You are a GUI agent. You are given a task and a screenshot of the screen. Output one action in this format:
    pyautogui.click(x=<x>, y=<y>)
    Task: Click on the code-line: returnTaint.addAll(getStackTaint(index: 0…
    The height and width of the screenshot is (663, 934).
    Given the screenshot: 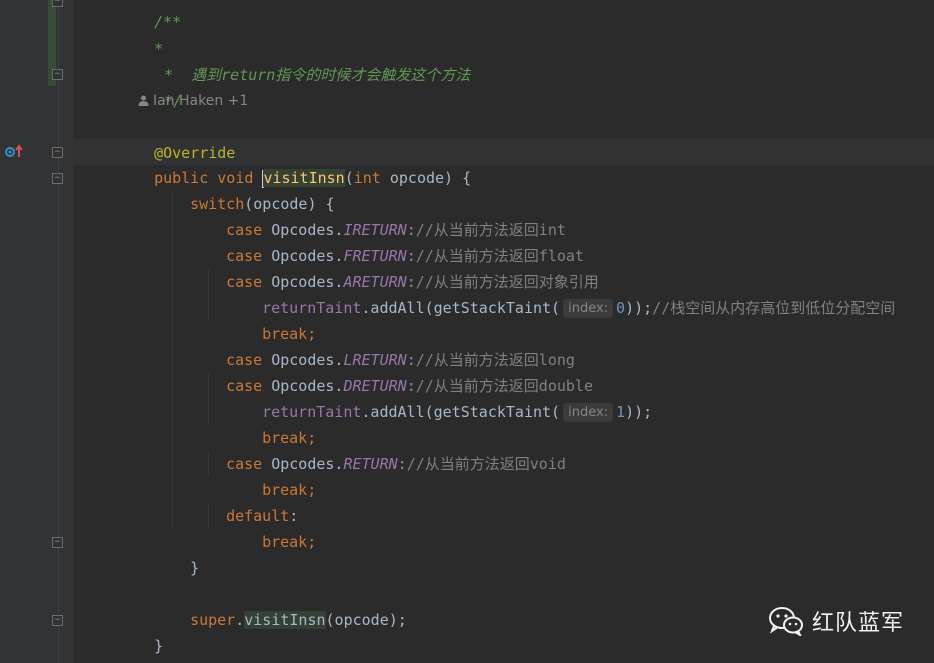 What is the action you would take?
    pyautogui.click(x=579, y=308)
    